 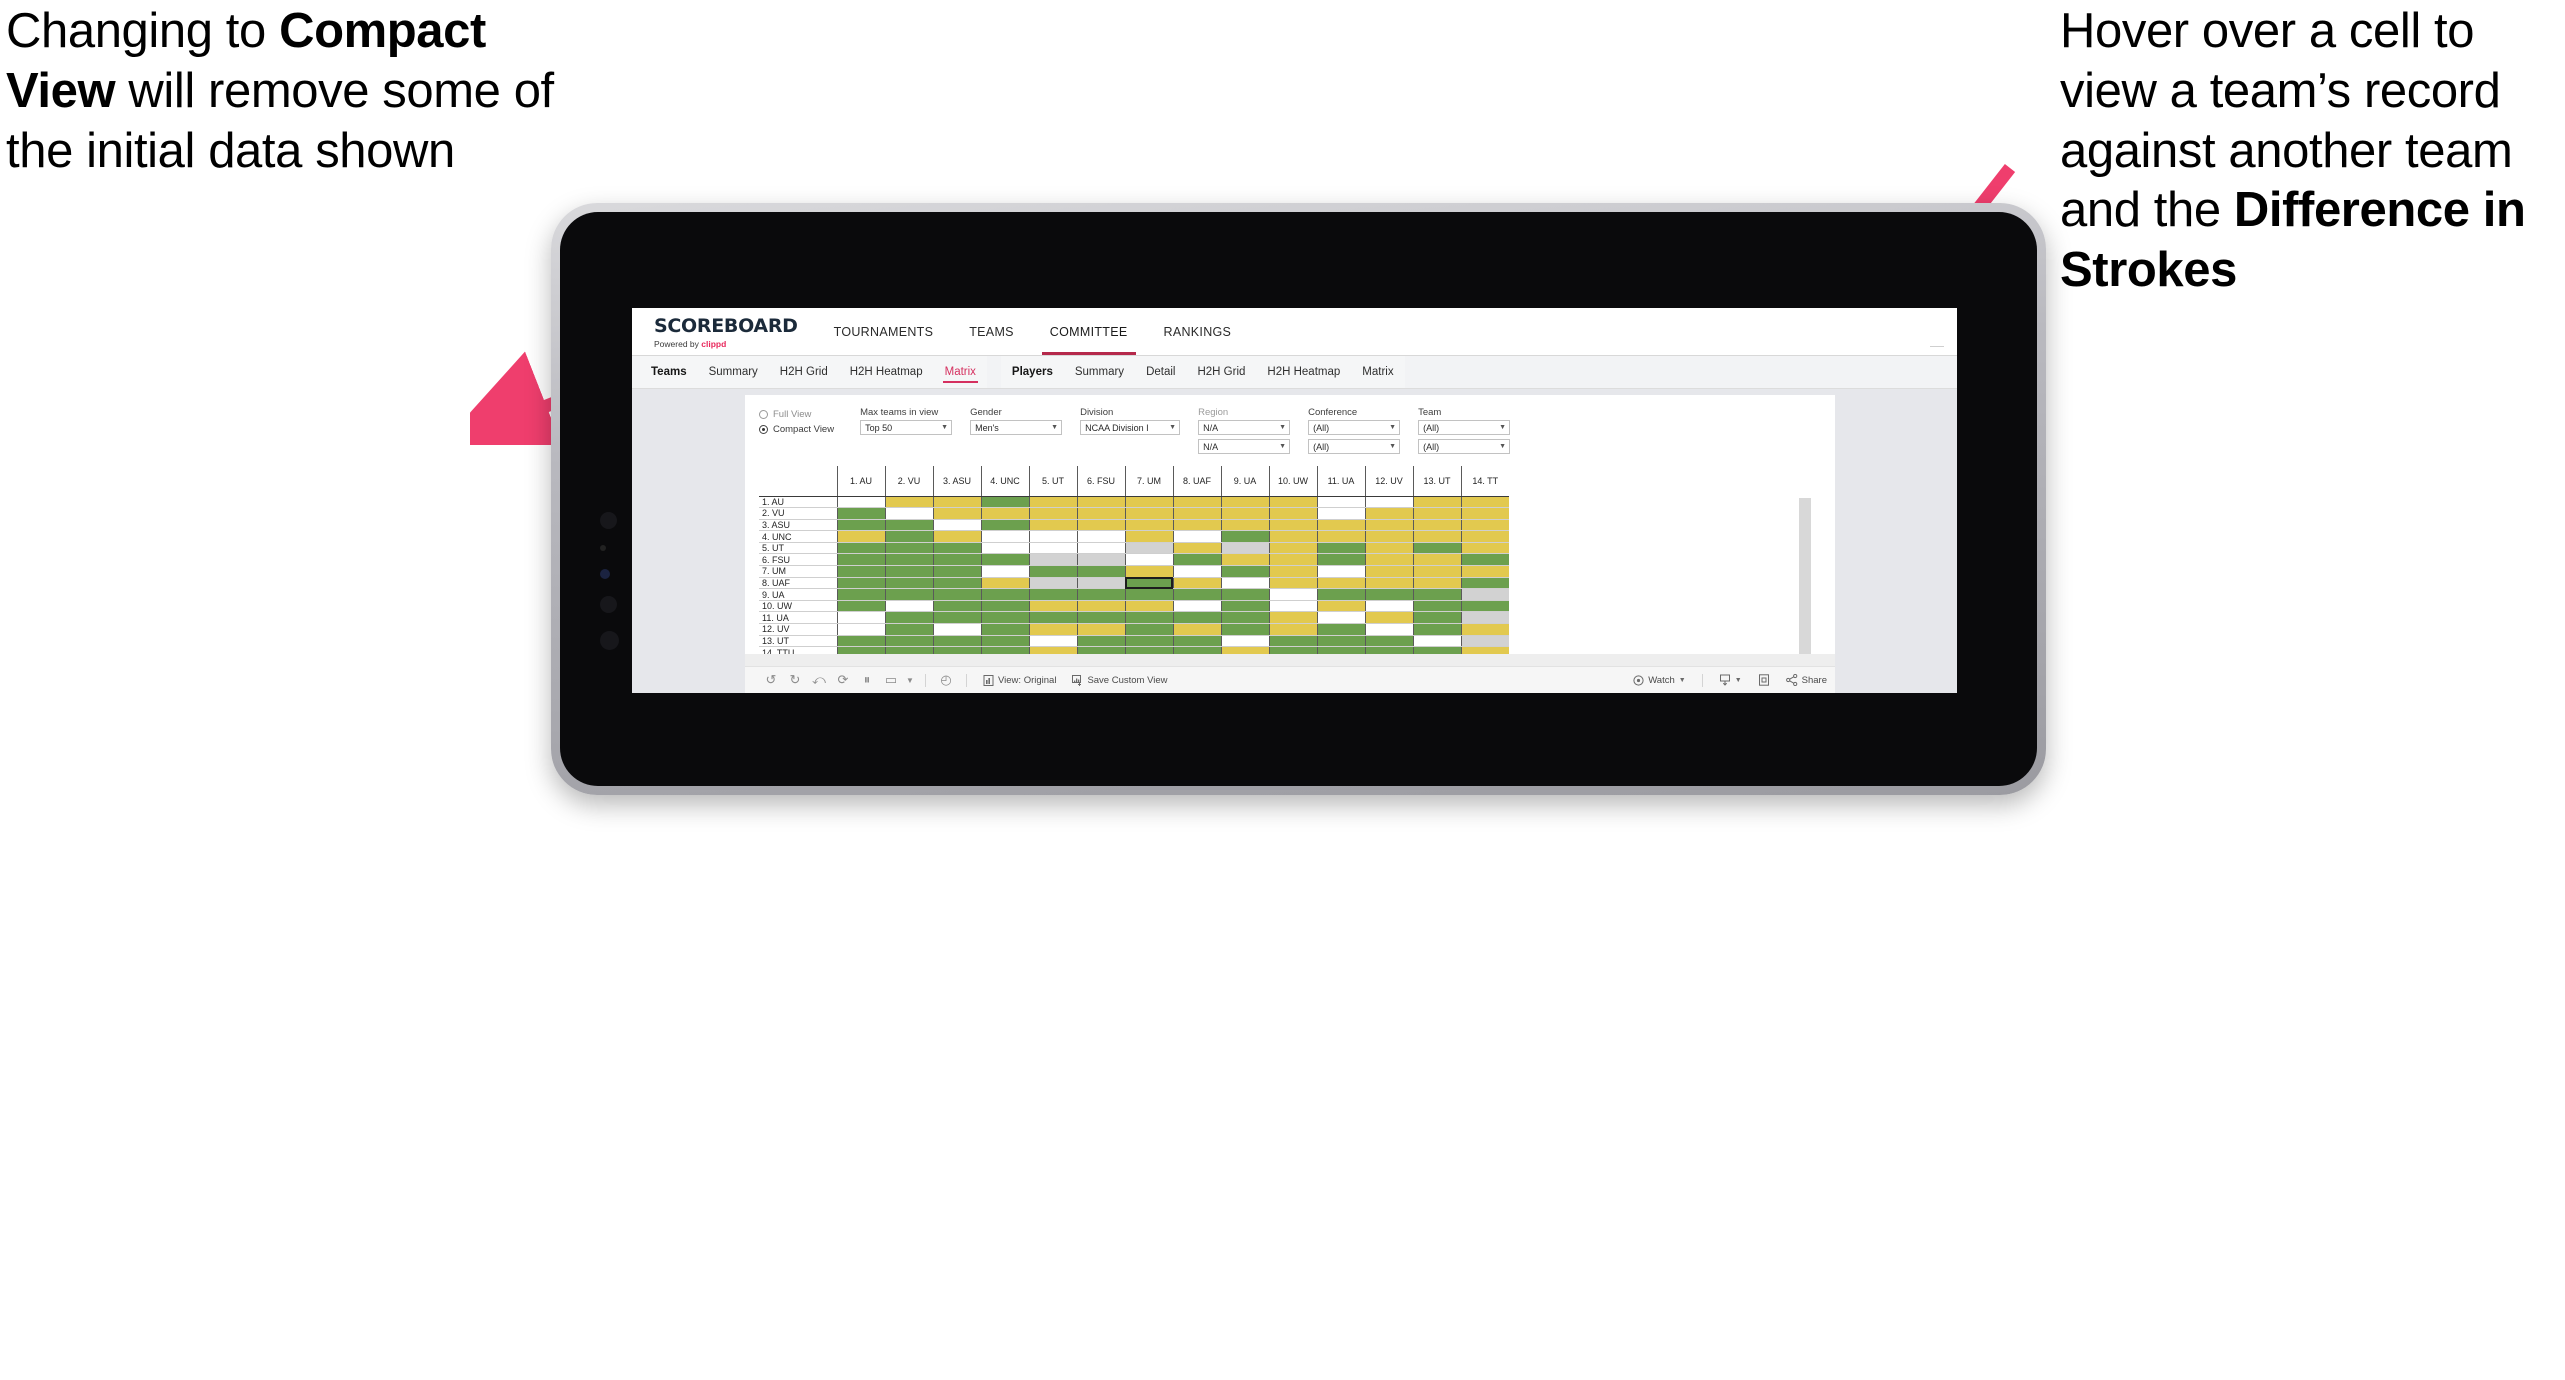 What do you see at coordinates (1160, 372) in the screenshot?
I see `subnav-players-detail: Detail` at bounding box center [1160, 372].